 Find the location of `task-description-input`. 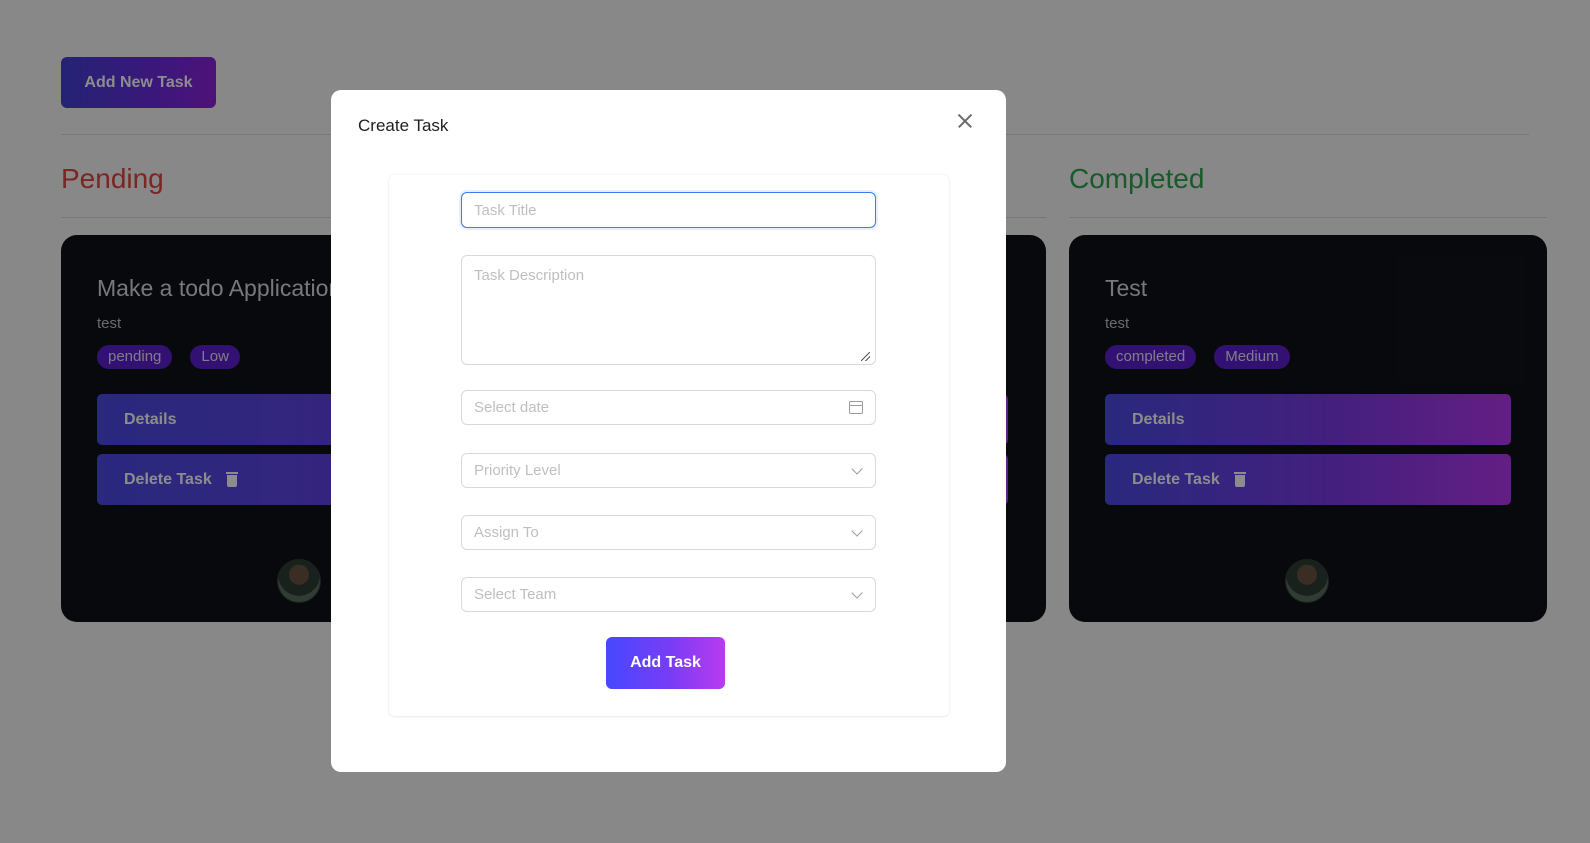

task-description-input is located at coordinates (668, 310).